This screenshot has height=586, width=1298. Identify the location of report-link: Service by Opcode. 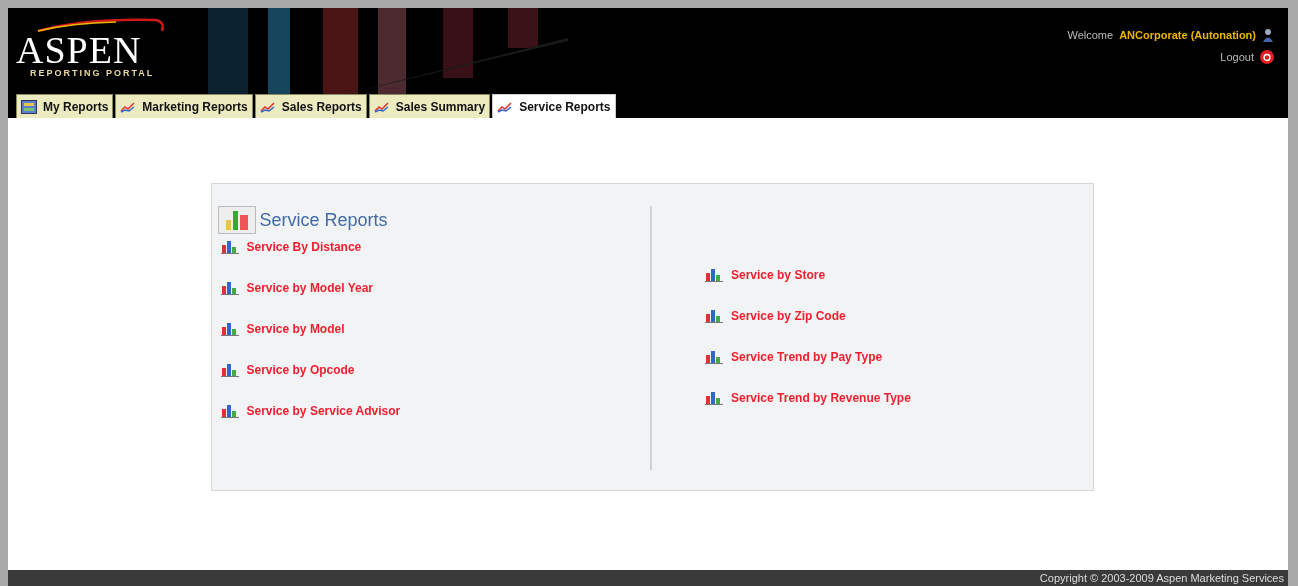
(300, 370).